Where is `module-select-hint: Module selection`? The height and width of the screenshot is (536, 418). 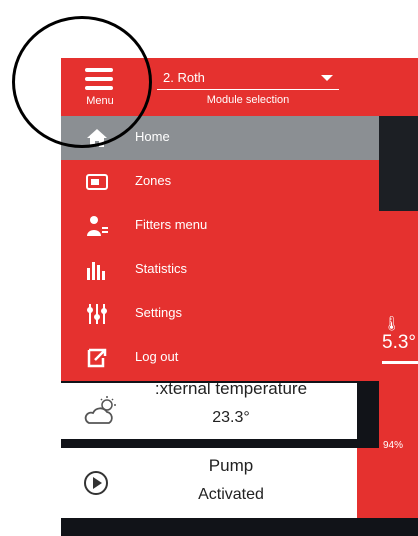 module-select-hint: Module selection is located at coordinates (248, 100).